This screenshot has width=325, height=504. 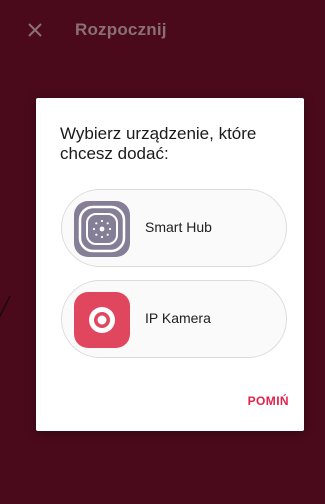 What do you see at coordinates (121, 29) in the screenshot?
I see `page-title: Rozpocznij` at bounding box center [121, 29].